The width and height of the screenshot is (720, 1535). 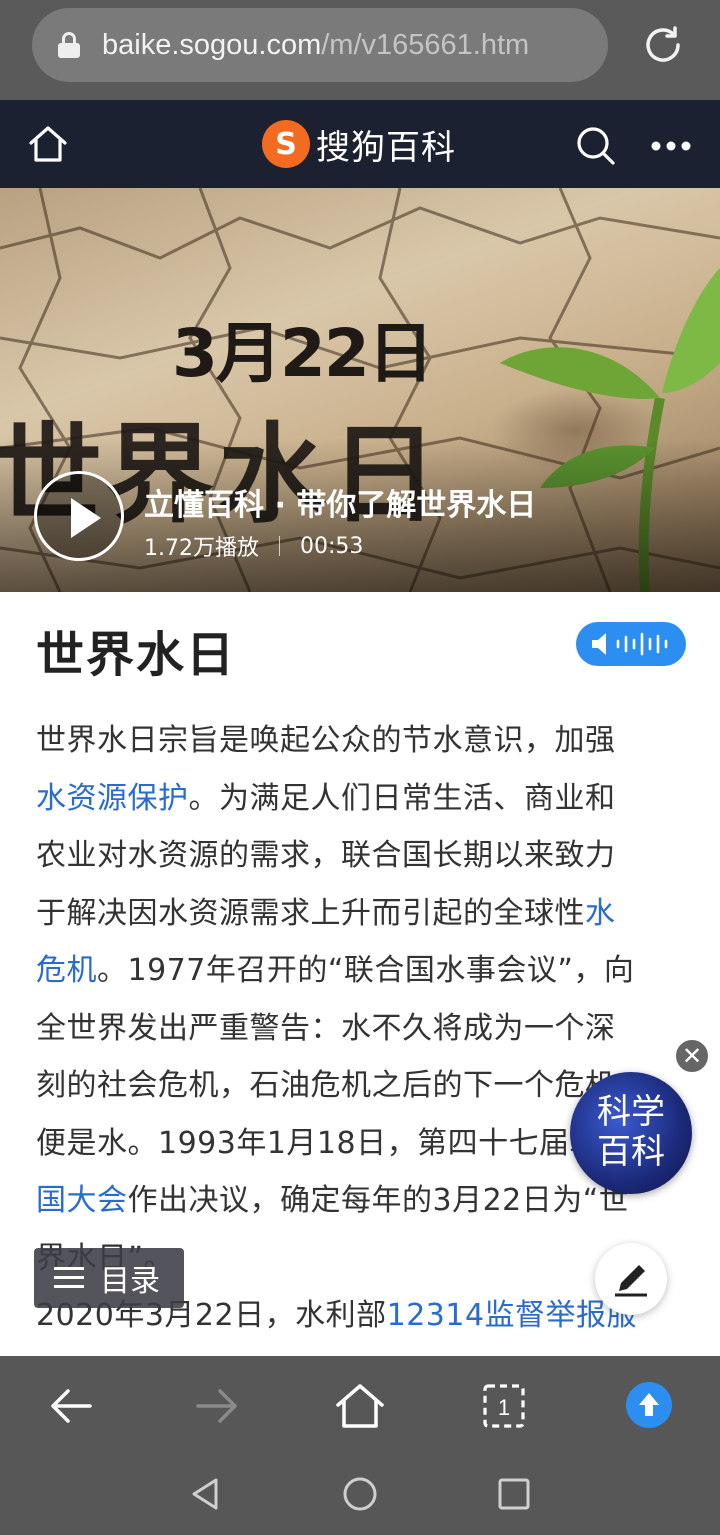 What do you see at coordinates (600, 913) in the screenshot?
I see `link-water-crisis: 水` at bounding box center [600, 913].